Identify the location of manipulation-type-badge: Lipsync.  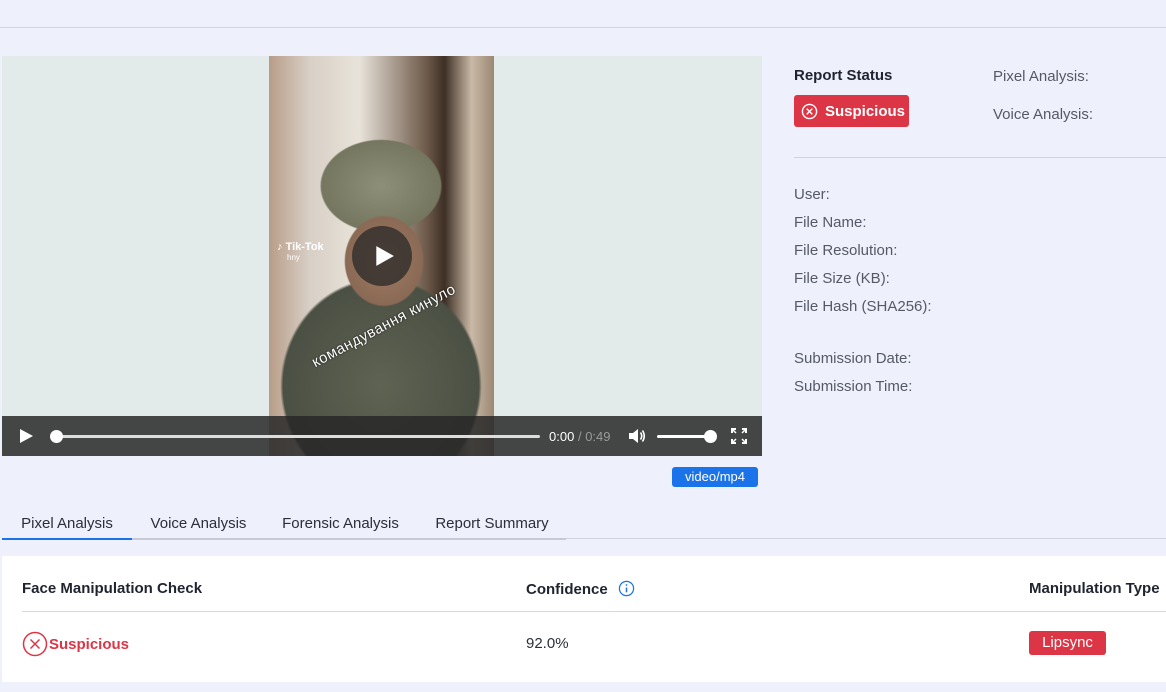
(1067, 643).